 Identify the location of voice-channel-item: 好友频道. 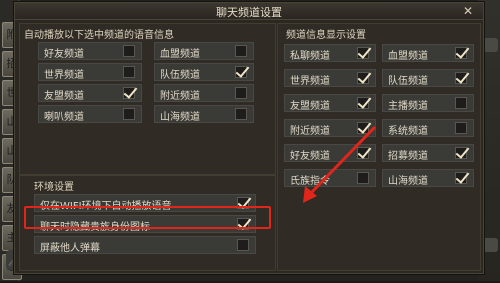
(90, 51).